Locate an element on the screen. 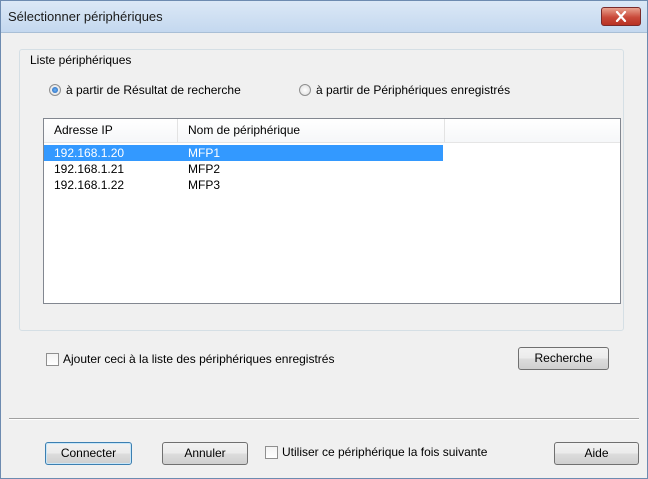 This screenshot has width=648, height=479. cell-device-name: MFP1 is located at coordinates (204, 153).